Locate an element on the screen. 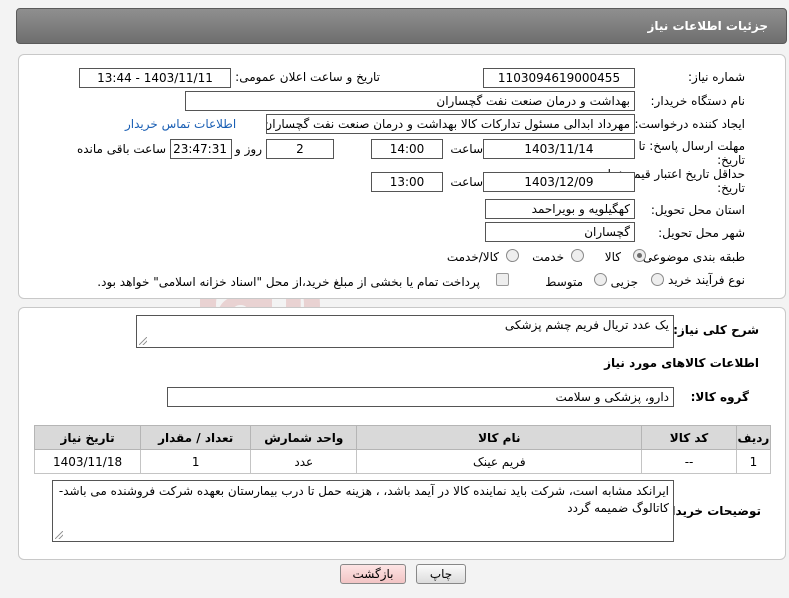  buyer-contact-link: اطلاعات تماس خریدار is located at coordinates (180, 124).